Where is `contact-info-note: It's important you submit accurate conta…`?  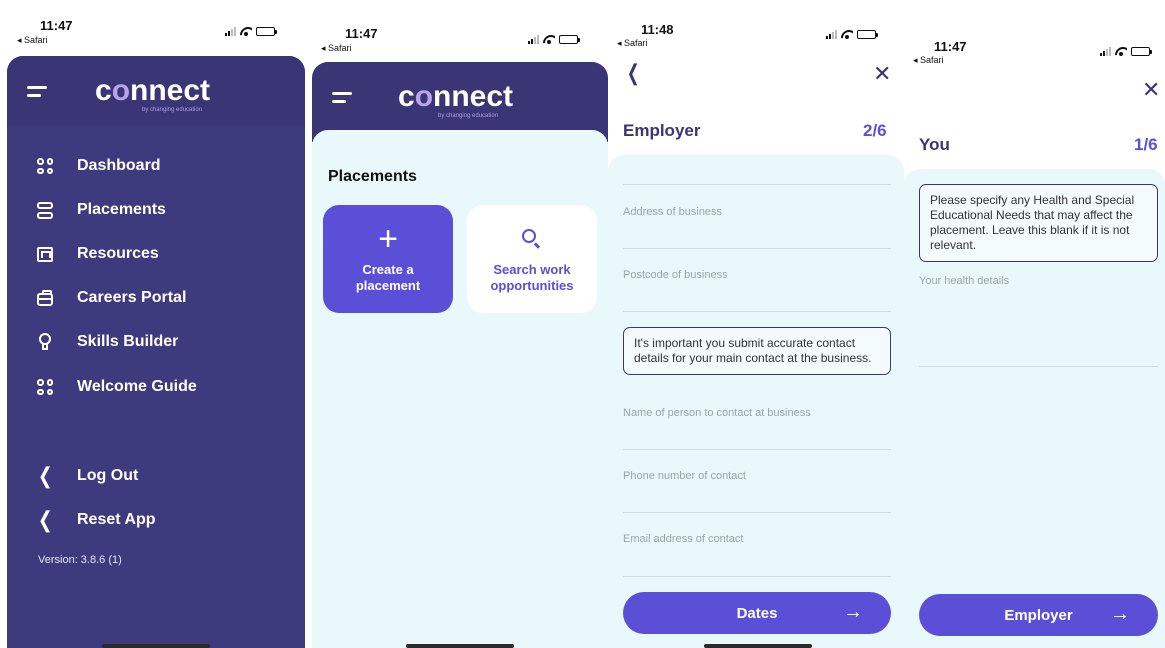
contact-info-note: It's important you submit accurate conta… is located at coordinates (757, 351).